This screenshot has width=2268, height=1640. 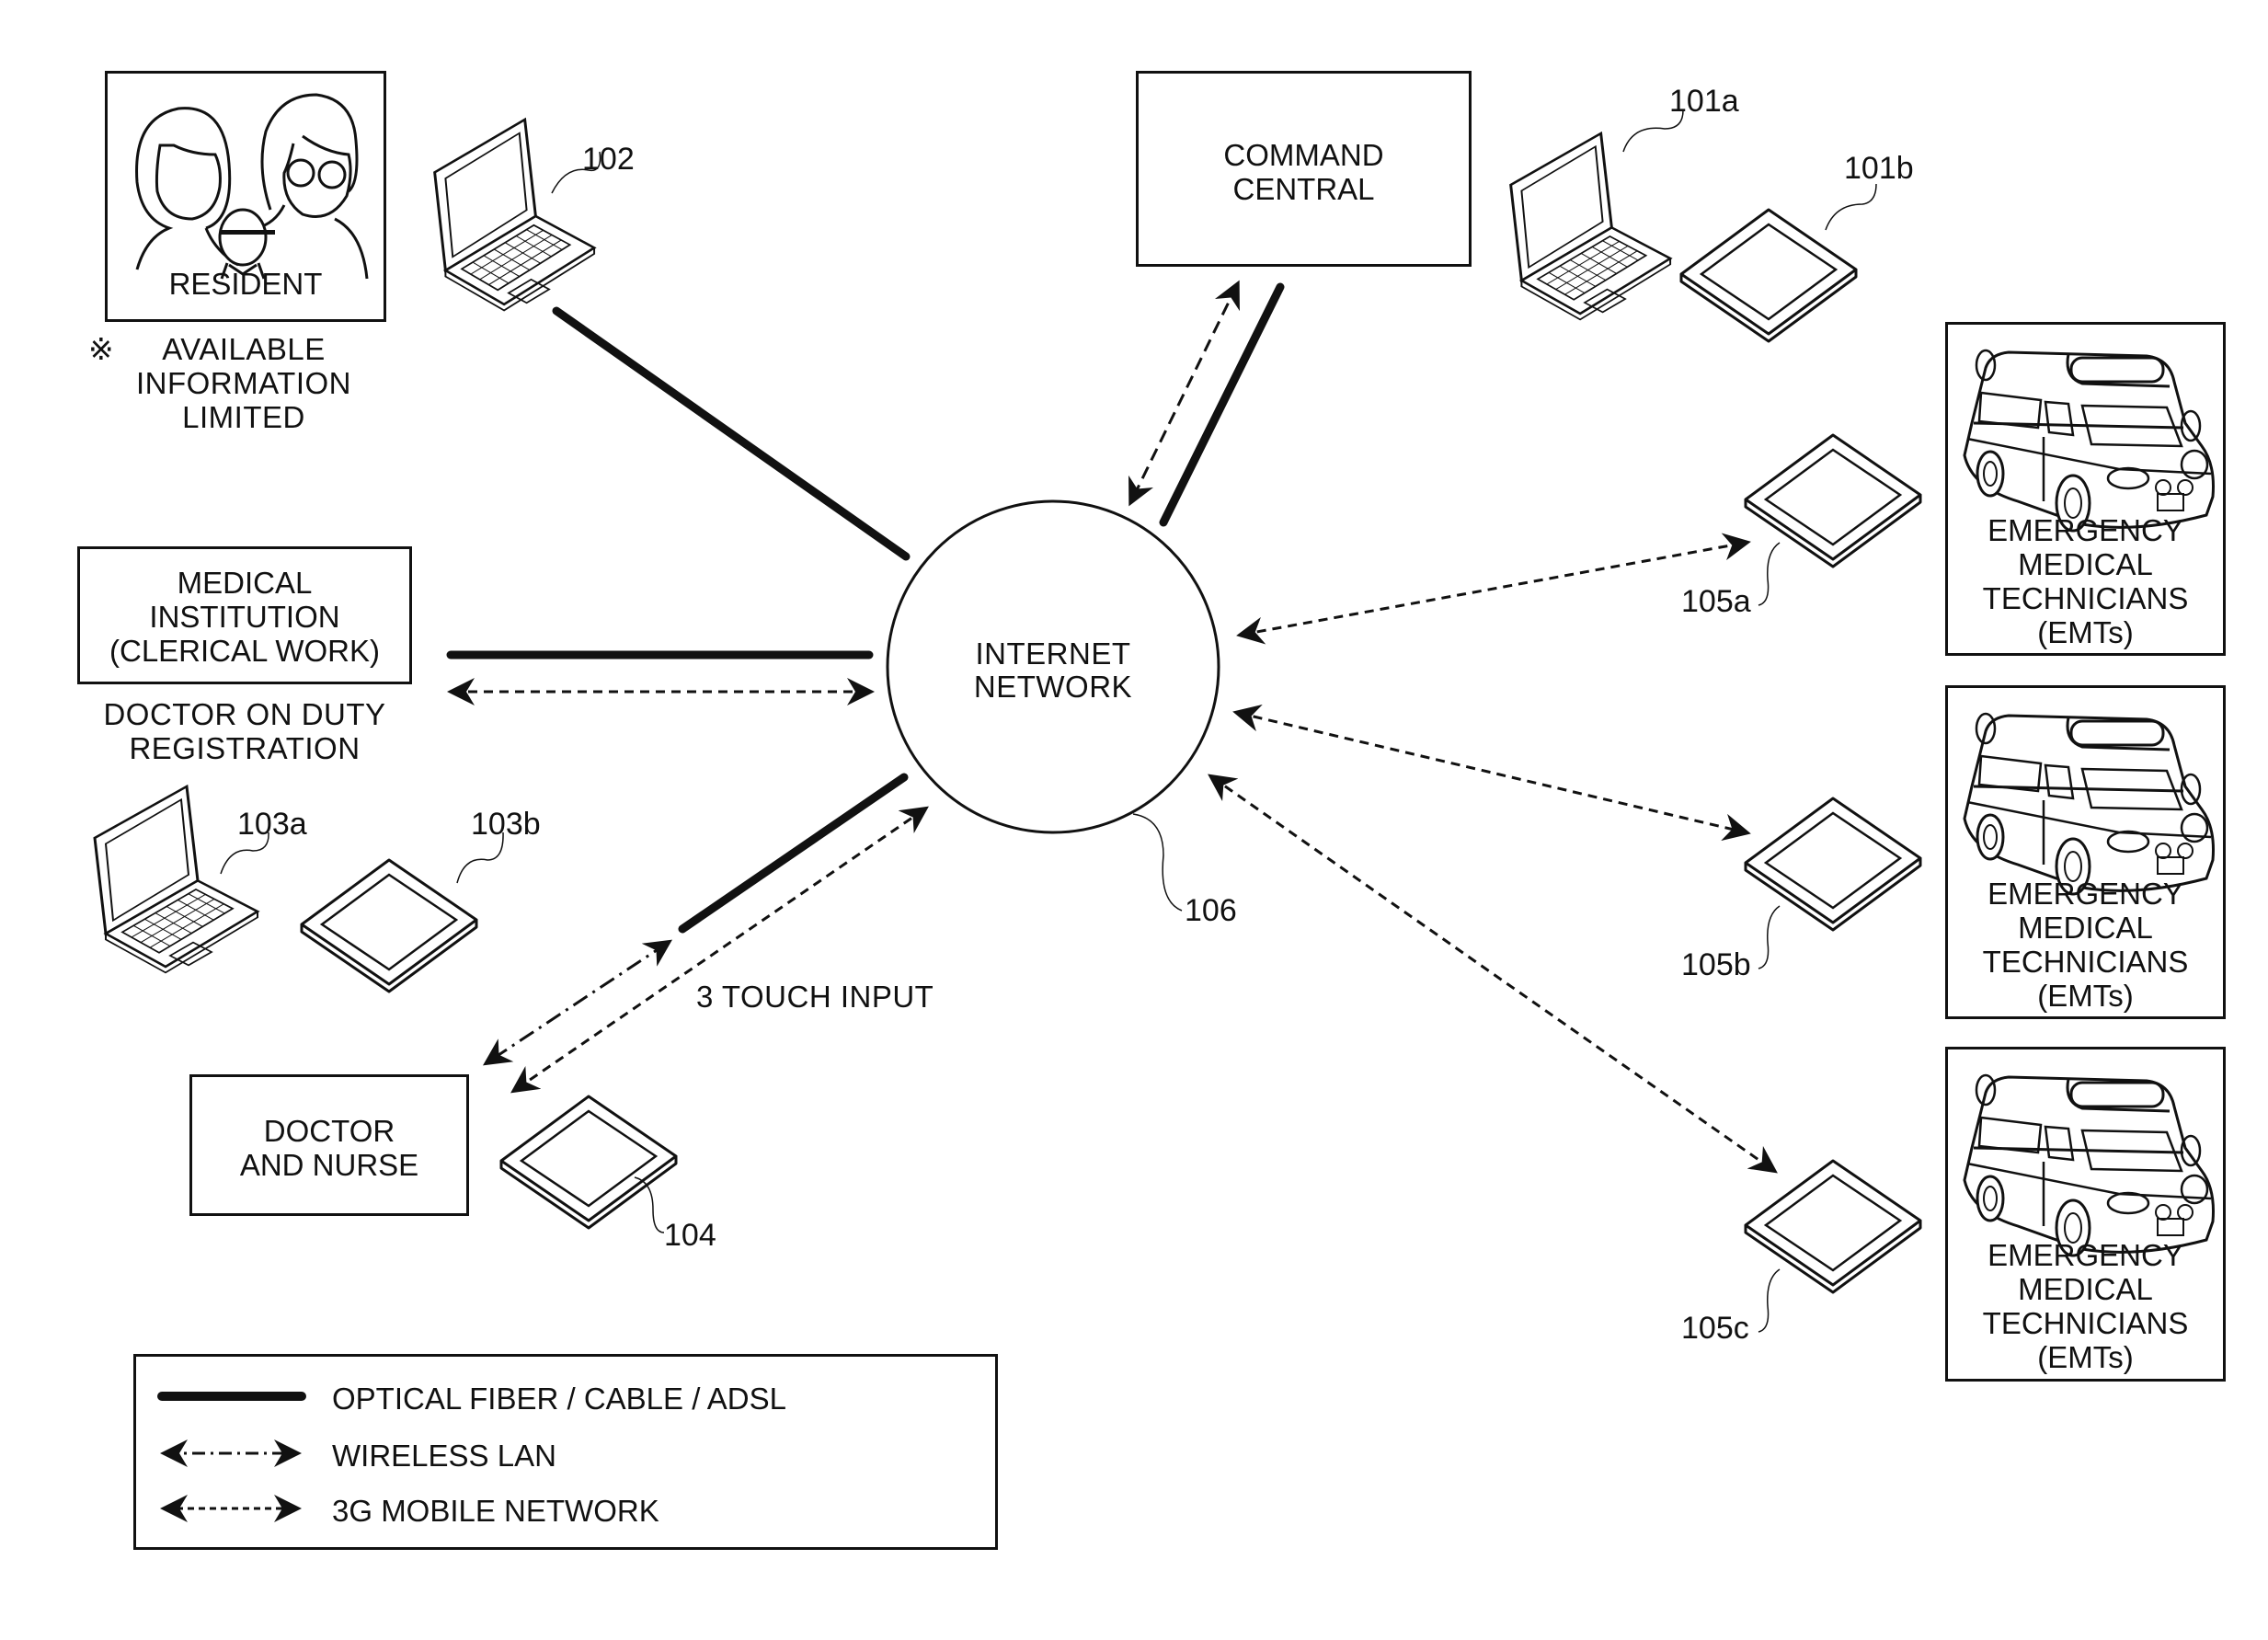 I want to click on command-central-label-line-2: CENTRAL, so click(x=1303, y=189).